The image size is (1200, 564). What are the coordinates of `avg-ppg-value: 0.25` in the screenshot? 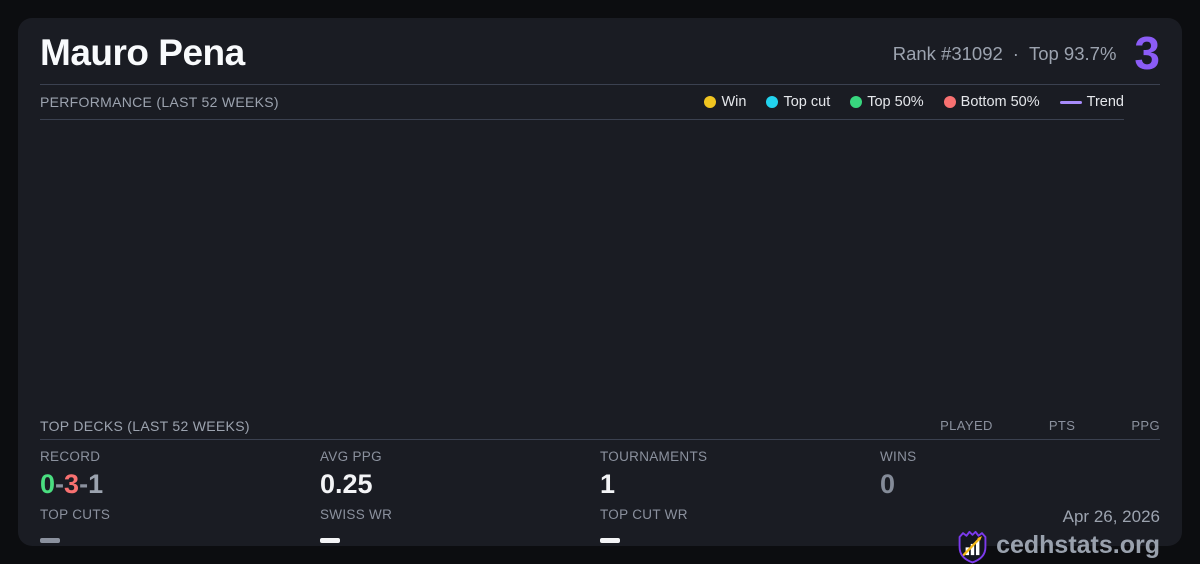 It's located at (346, 483).